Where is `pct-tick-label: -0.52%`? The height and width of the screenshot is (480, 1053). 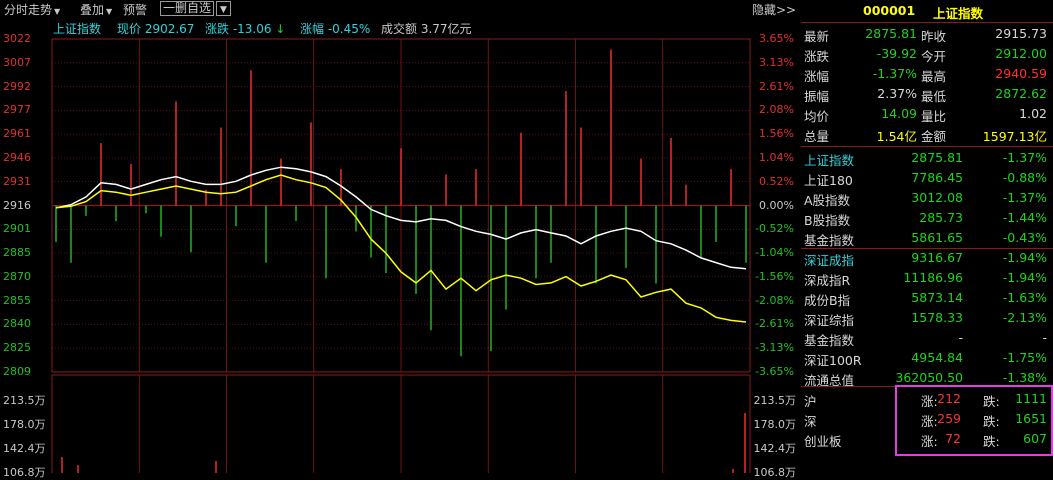 pct-tick-label: -0.52% is located at coordinates (774, 229).